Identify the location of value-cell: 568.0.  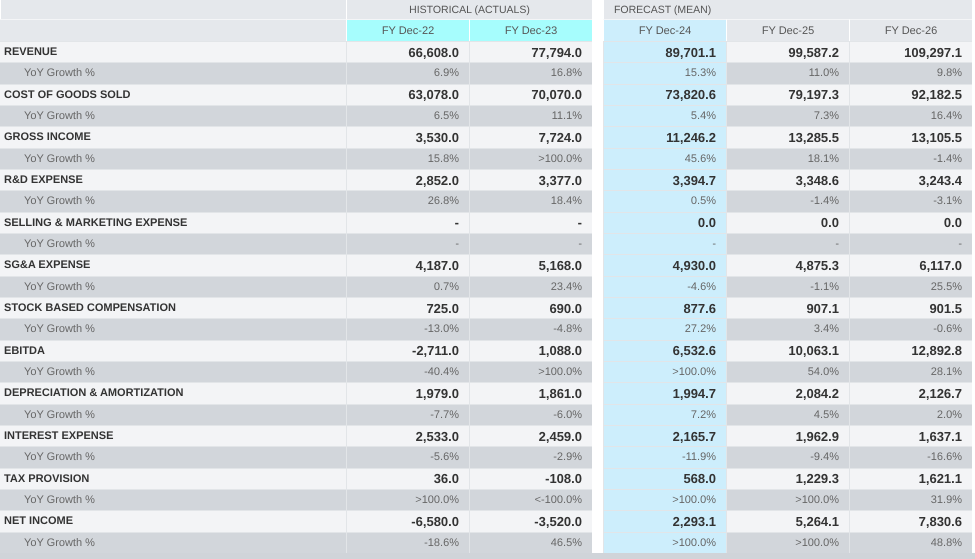
(664, 478).